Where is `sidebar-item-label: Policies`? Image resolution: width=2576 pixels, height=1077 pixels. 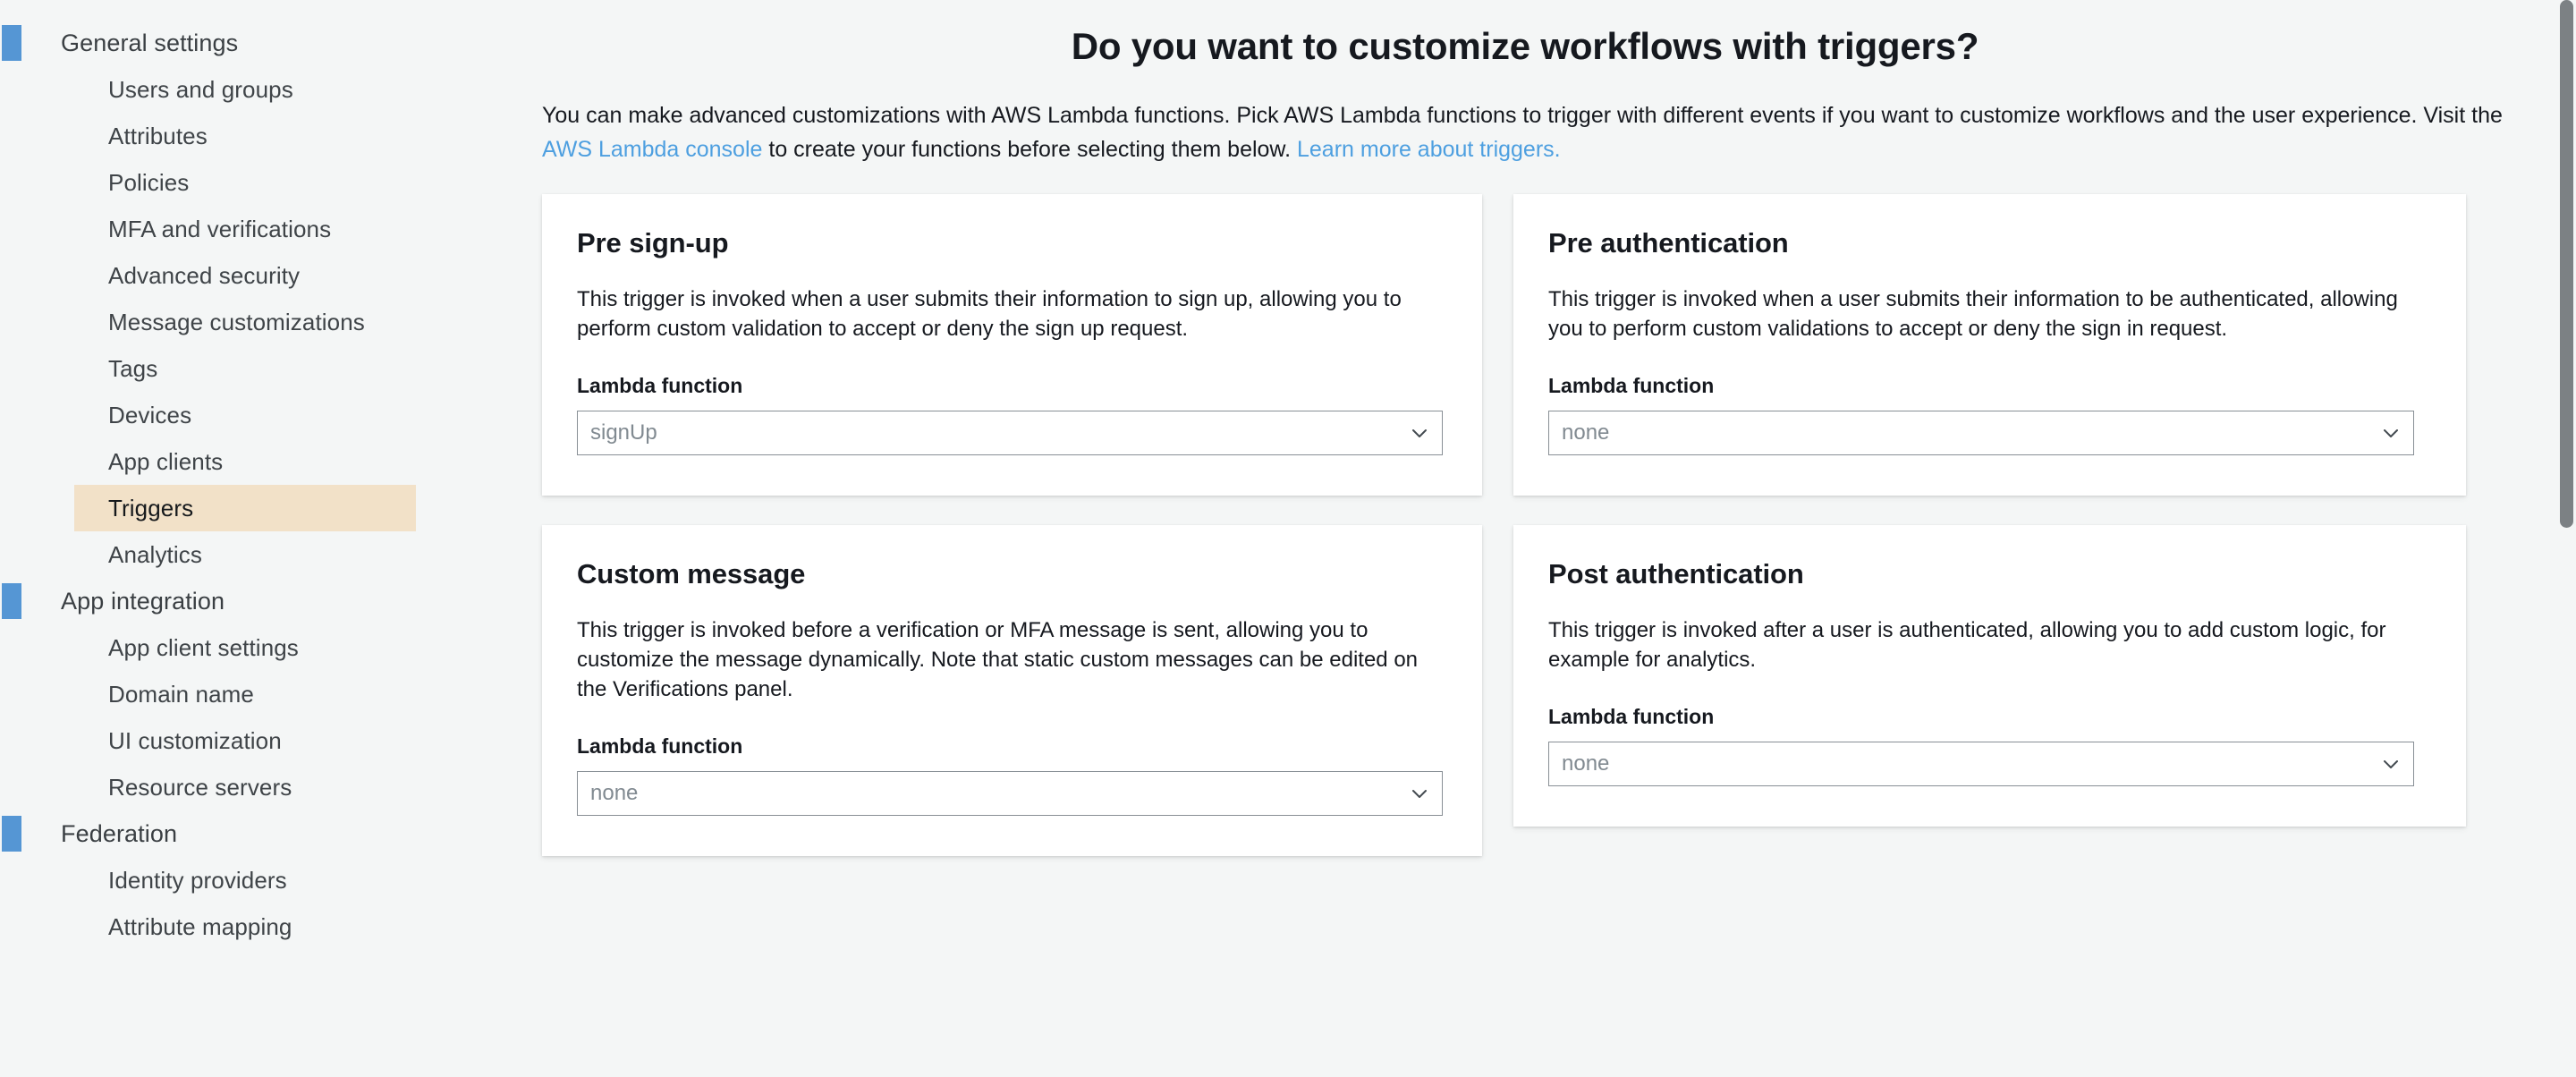
sidebar-item-label: Policies is located at coordinates (149, 182).